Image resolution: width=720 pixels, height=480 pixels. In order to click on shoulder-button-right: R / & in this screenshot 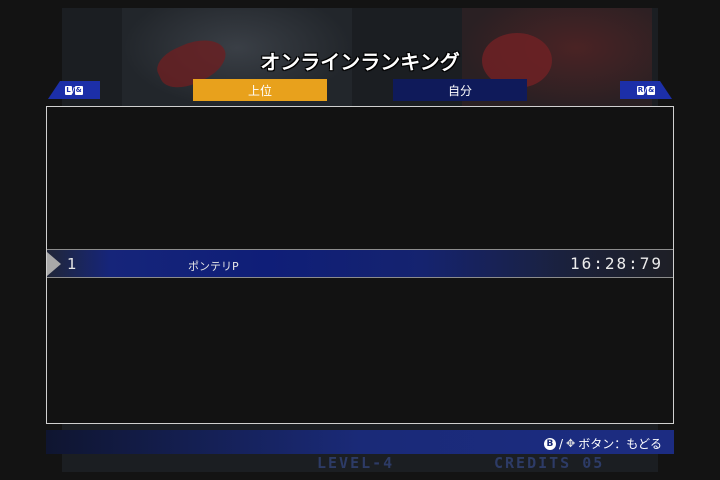, I will do `click(646, 90)`.